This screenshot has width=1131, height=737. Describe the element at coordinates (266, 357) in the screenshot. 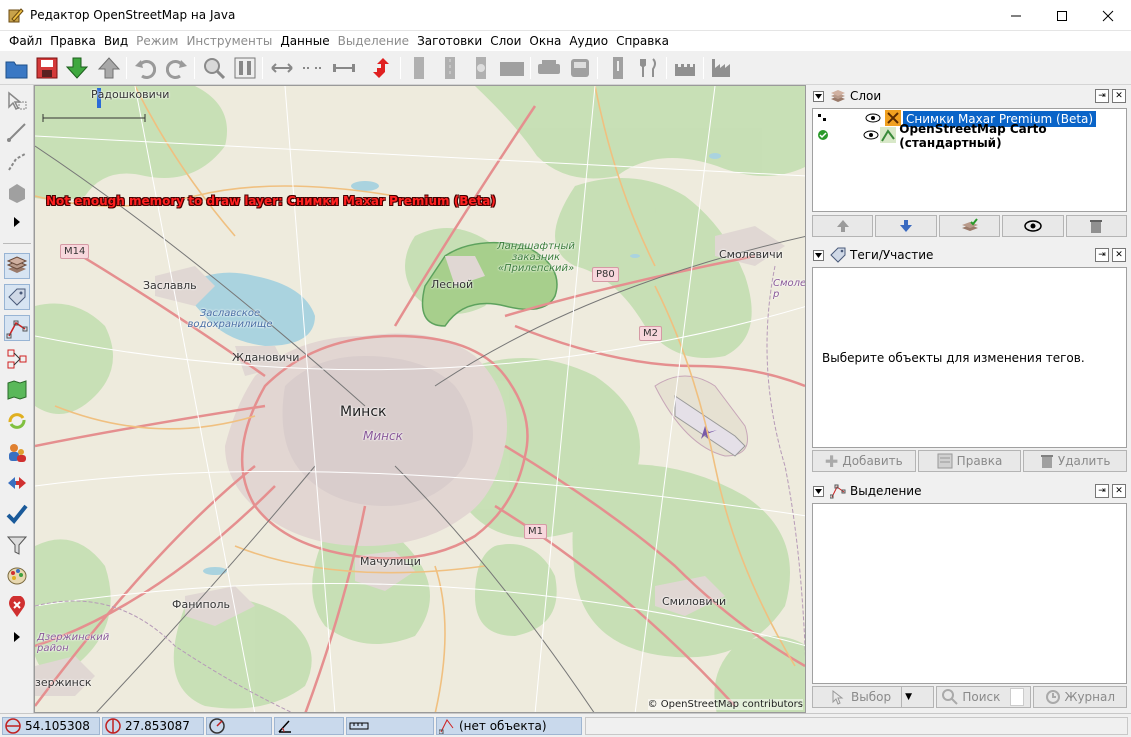

I see `place-label-zhdanovichi: Ждановичи` at that location.